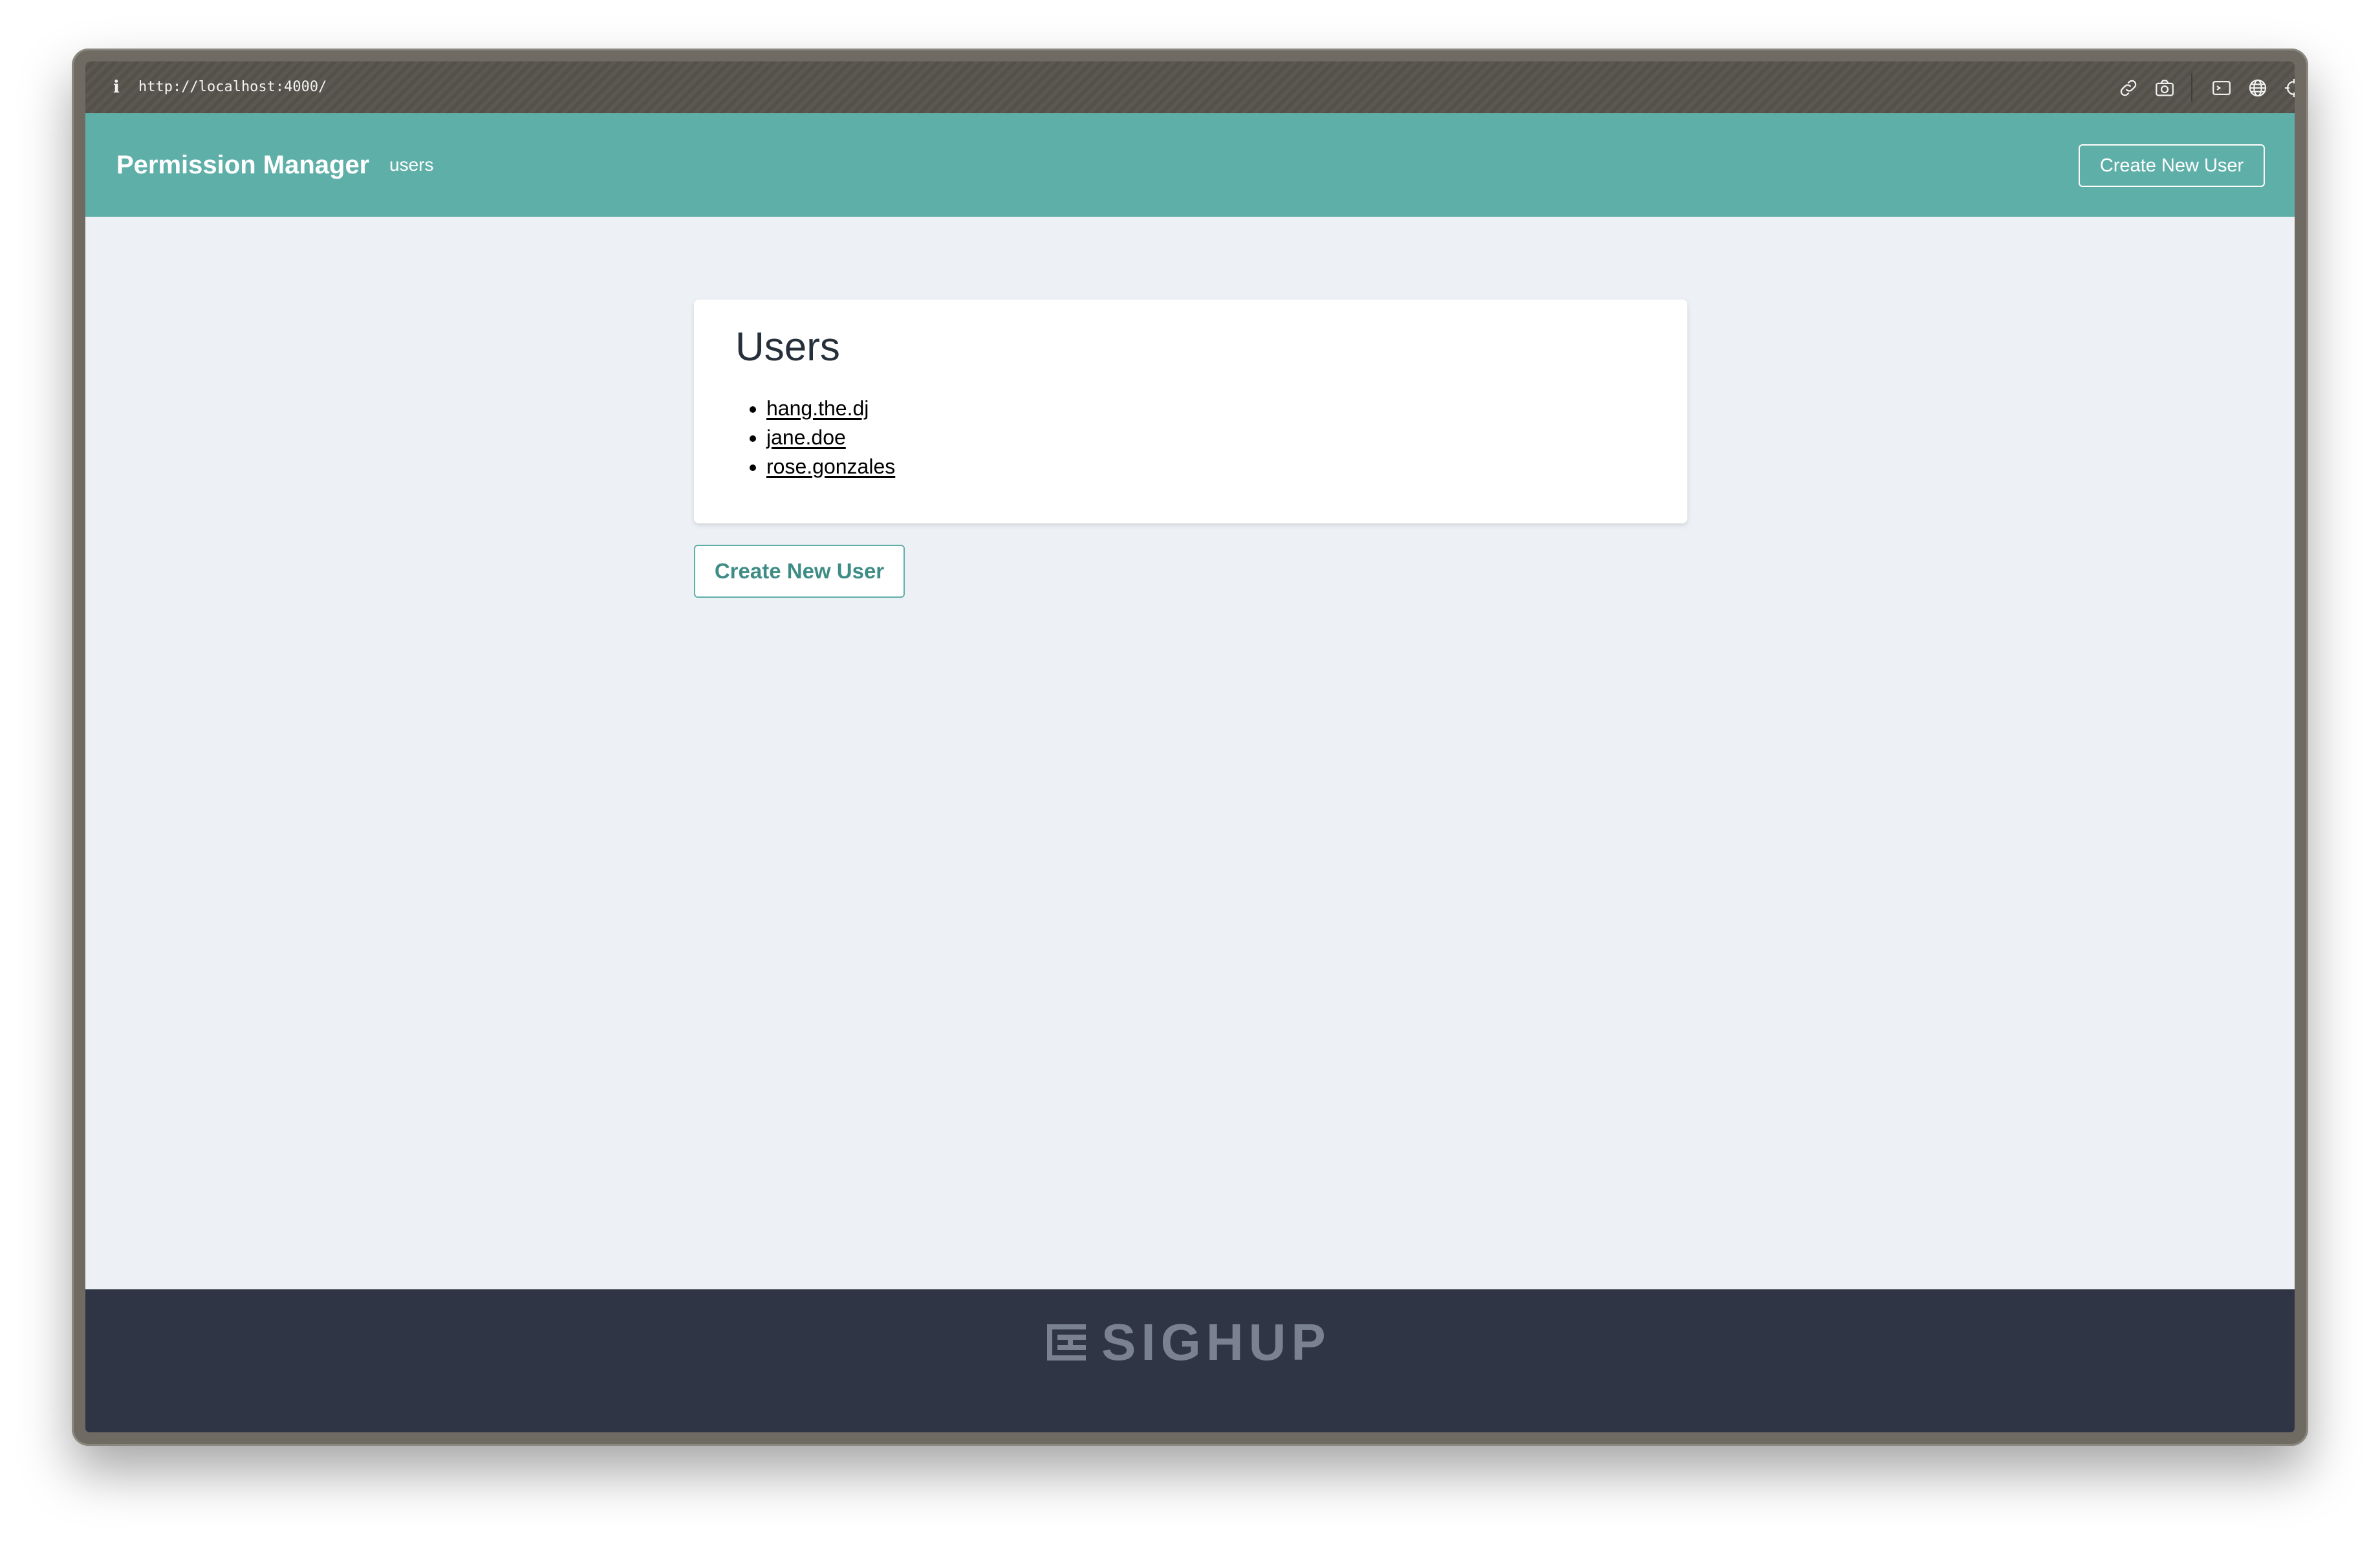 This screenshot has width=2380, height=1541. I want to click on footer-logo: SIGHUP, so click(1191, 1342).